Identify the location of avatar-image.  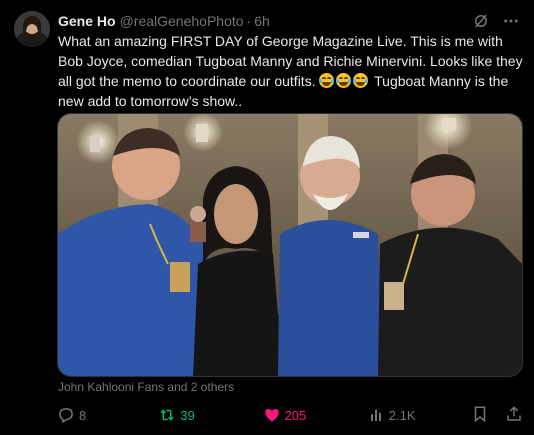
(32, 29).